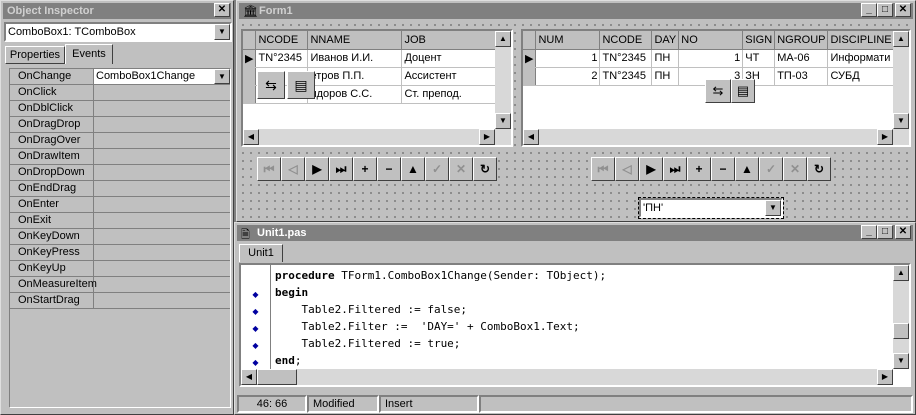 The width and height of the screenshot is (916, 415). I want to click on event-row: OnMeasureItem, so click(120, 285).